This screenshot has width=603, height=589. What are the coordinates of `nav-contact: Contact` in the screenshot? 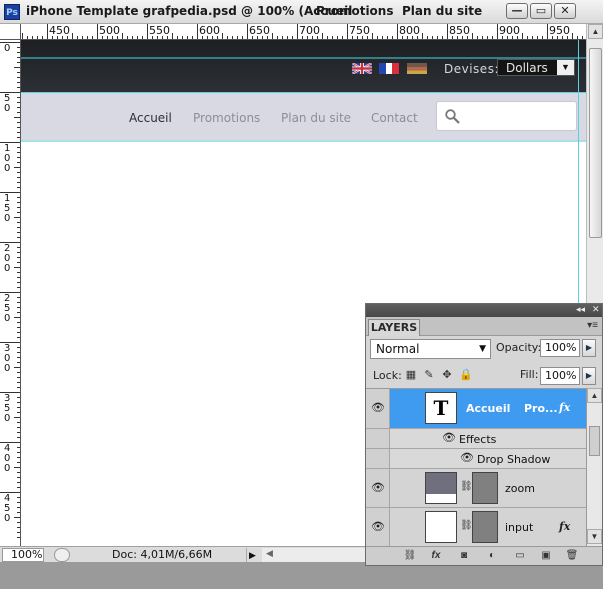 It's located at (394, 118).